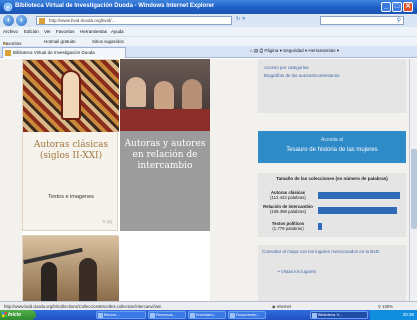 This screenshot has height=320, width=417. I want to click on menu-item-ver: Ver, so click(47, 31).